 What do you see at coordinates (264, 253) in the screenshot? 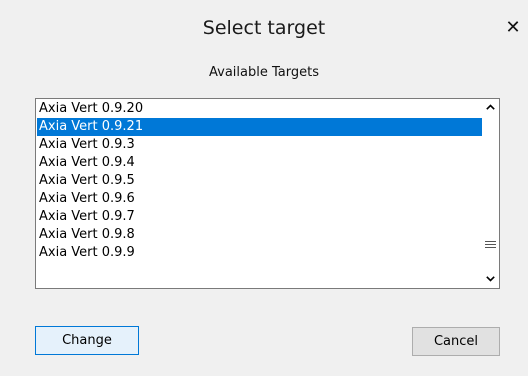
I see `list-item: Axia Vert 0.9.9` at bounding box center [264, 253].